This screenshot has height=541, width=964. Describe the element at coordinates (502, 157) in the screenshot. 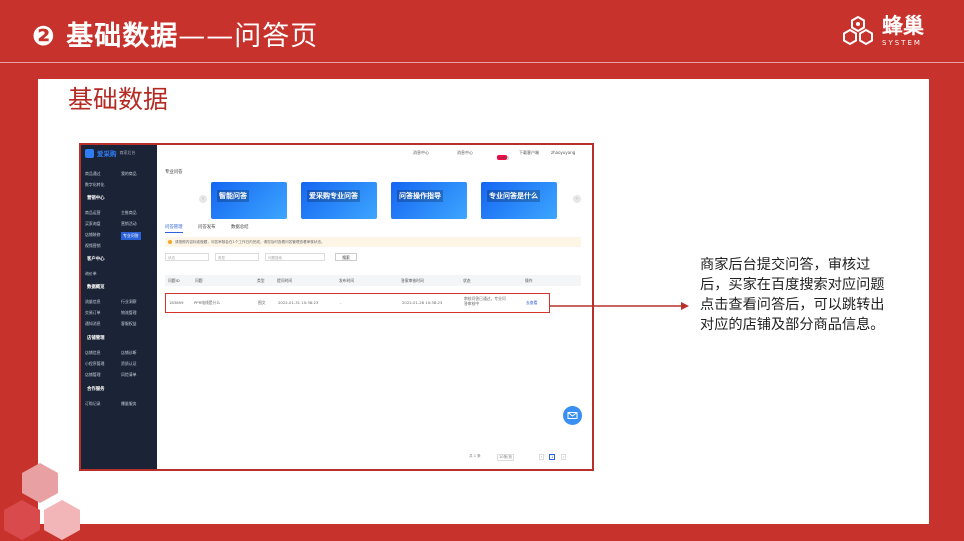

I see `new-badge: new` at that location.